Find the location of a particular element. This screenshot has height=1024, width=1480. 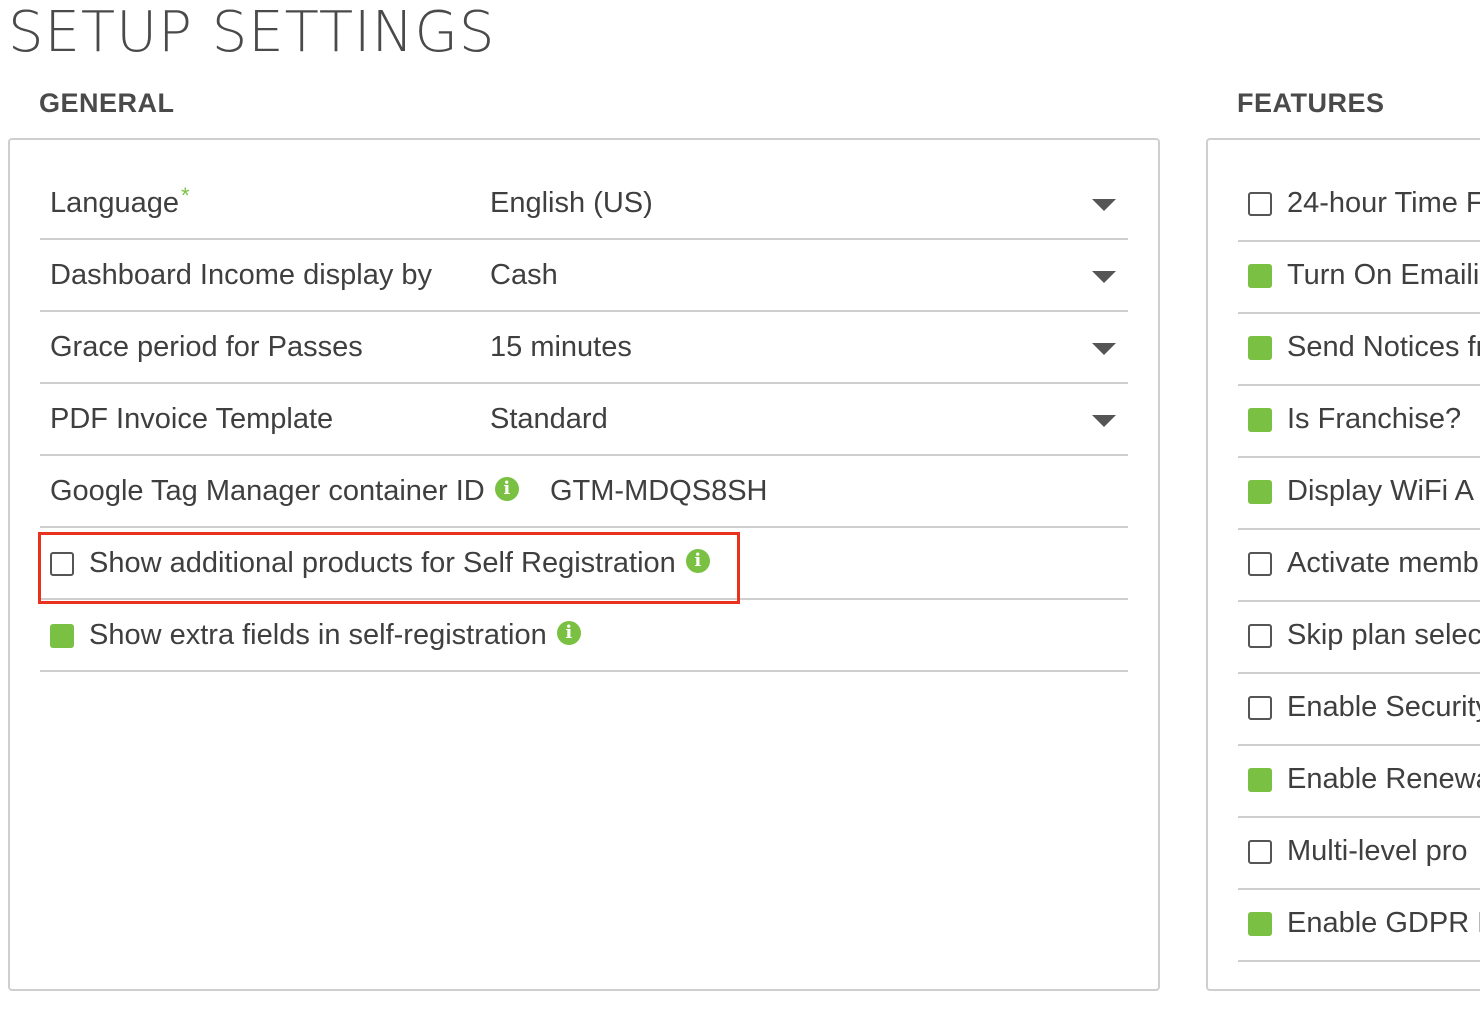

dashboard-income-select: Cash is located at coordinates (524, 275).